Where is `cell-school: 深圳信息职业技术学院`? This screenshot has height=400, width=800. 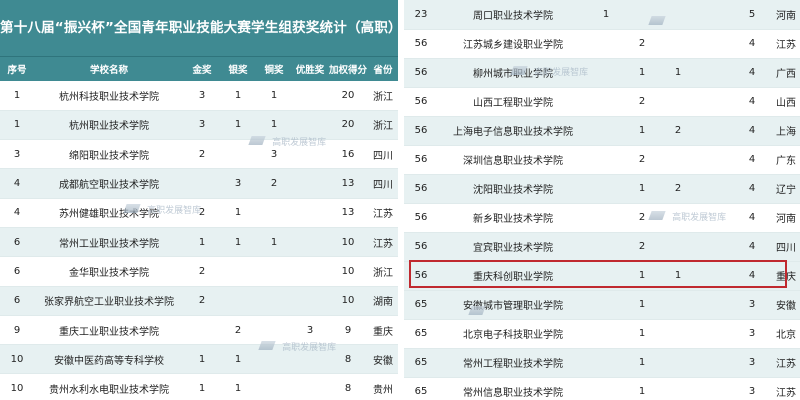
cell-school: 深圳信息职业技术学院 is located at coordinates (513, 160).